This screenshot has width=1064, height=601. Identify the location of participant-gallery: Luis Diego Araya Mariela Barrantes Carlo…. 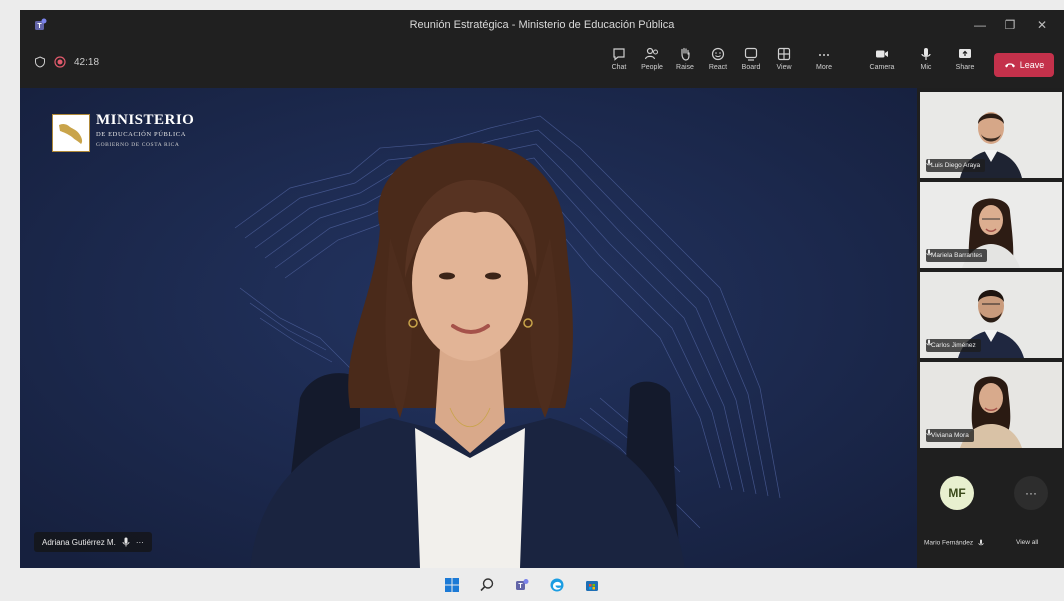
(990, 328).